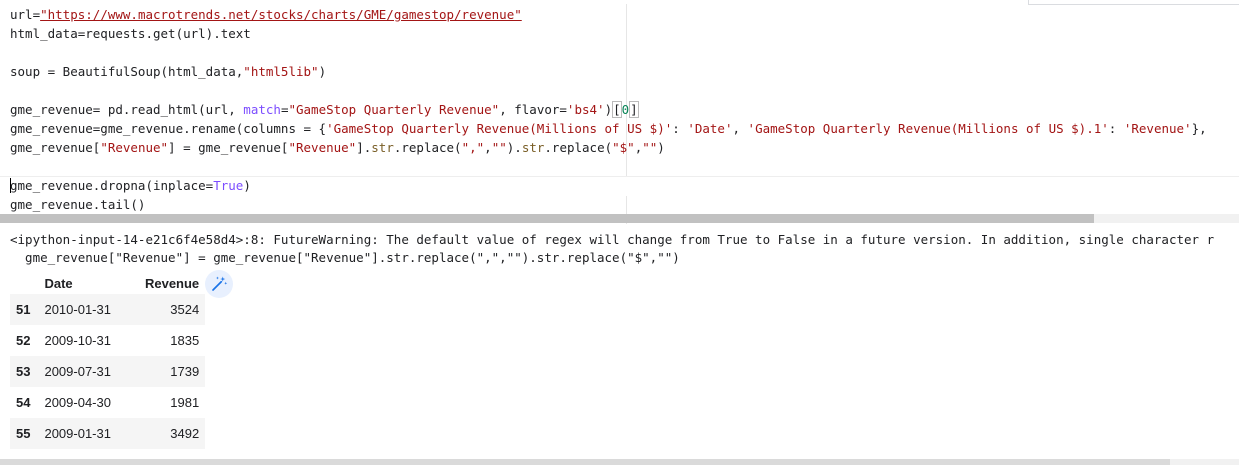  I want to click on code-token: url=, so click(25, 14).